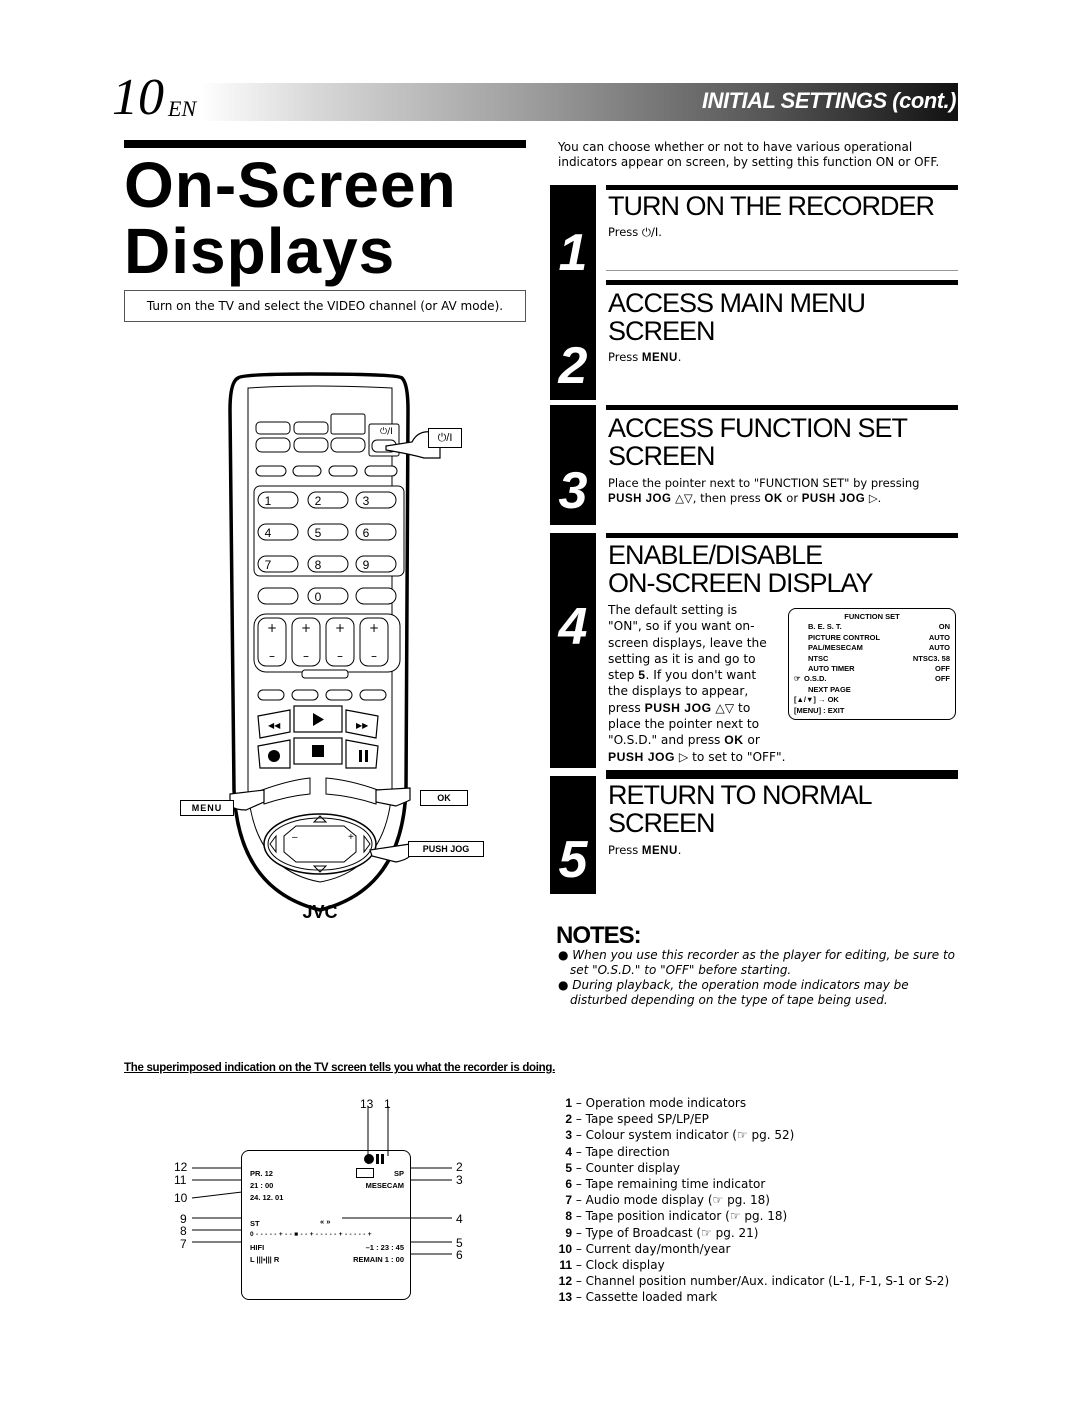 The width and height of the screenshot is (1080, 1414). Describe the element at coordinates (568, 1216) in the screenshot. I see `legend-number: 8` at that location.